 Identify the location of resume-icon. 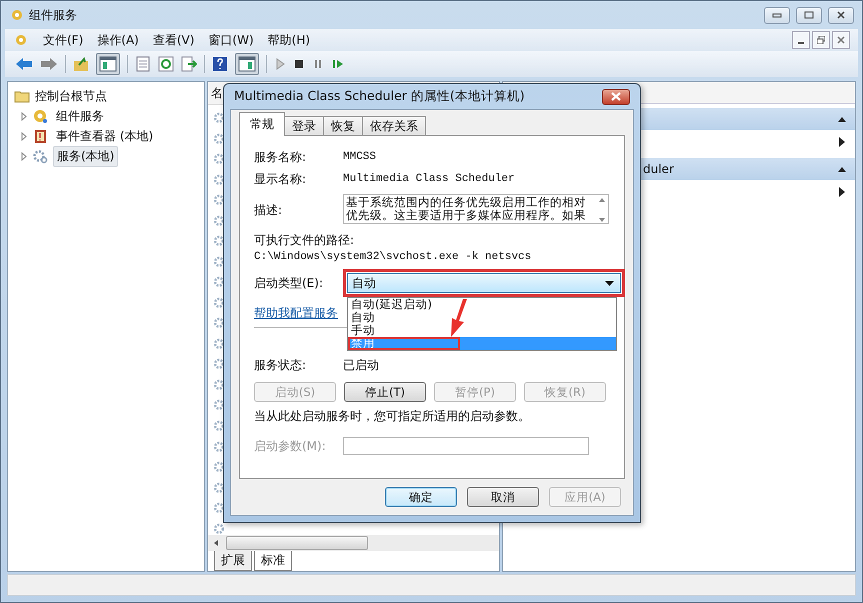
(338, 64).